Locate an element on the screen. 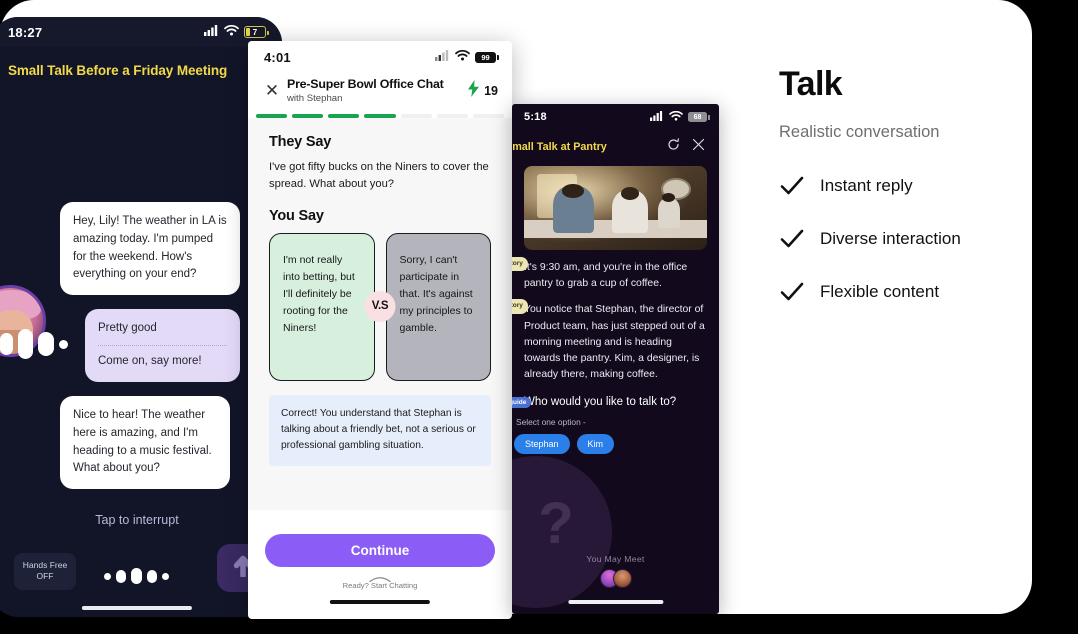 The width and height of the screenshot is (1078, 634). scenario-title: Small Talk at Pantry is located at coordinates (559, 147).